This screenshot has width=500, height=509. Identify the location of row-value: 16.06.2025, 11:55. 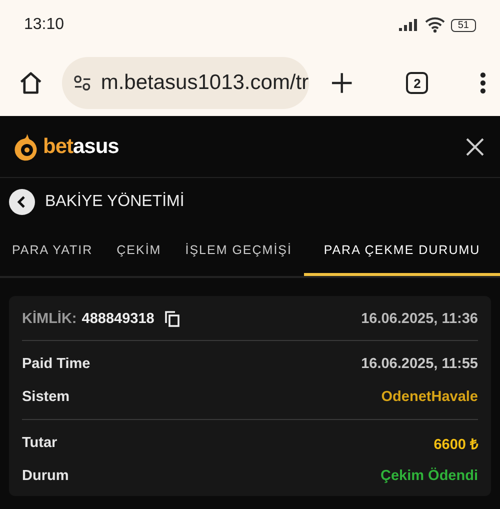
(419, 364).